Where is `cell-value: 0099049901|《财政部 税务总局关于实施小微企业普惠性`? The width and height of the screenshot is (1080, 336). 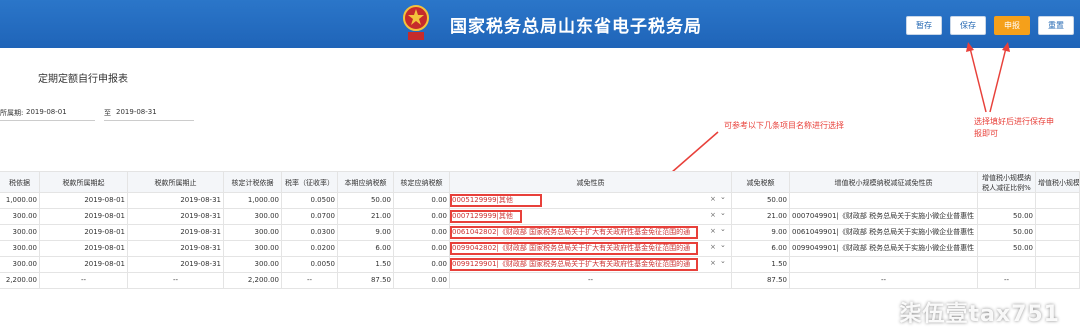 cell-value: 0099049901|《财政部 税务总局关于实施小微企业普惠性 is located at coordinates (883, 248).